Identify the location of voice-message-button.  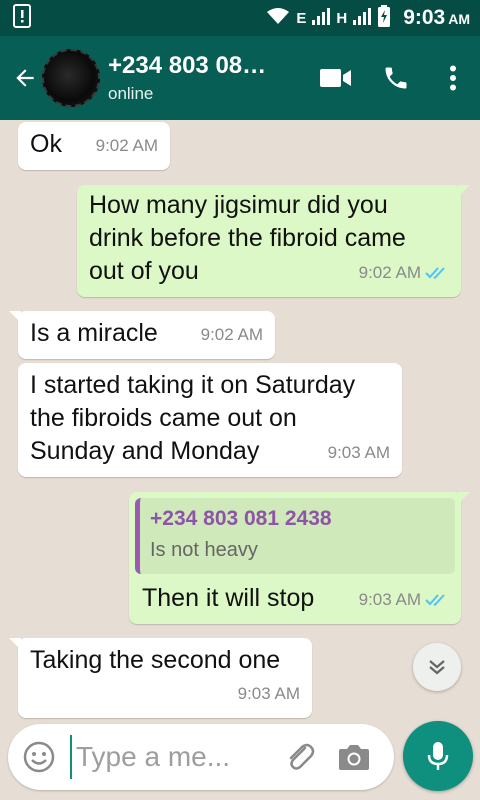
(438, 756).